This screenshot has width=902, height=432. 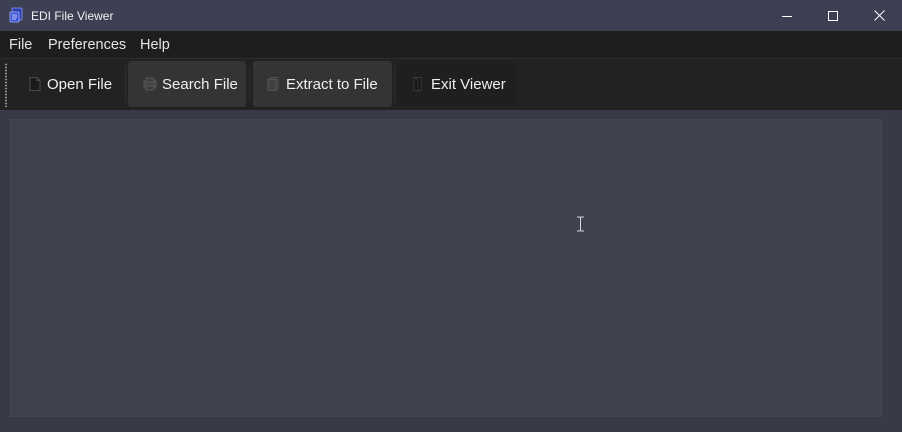 I want to click on search-file-icon, so click(x=150, y=84).